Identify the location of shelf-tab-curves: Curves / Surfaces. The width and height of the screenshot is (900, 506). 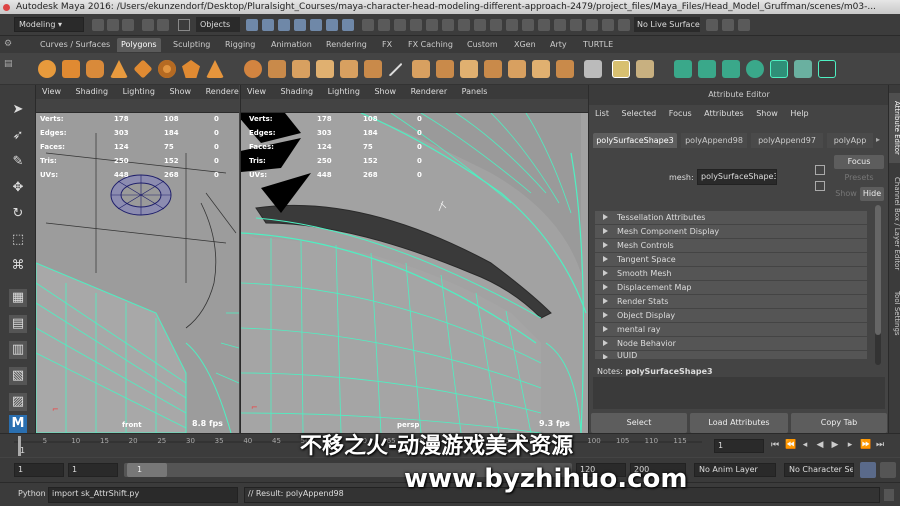
(75, 45).